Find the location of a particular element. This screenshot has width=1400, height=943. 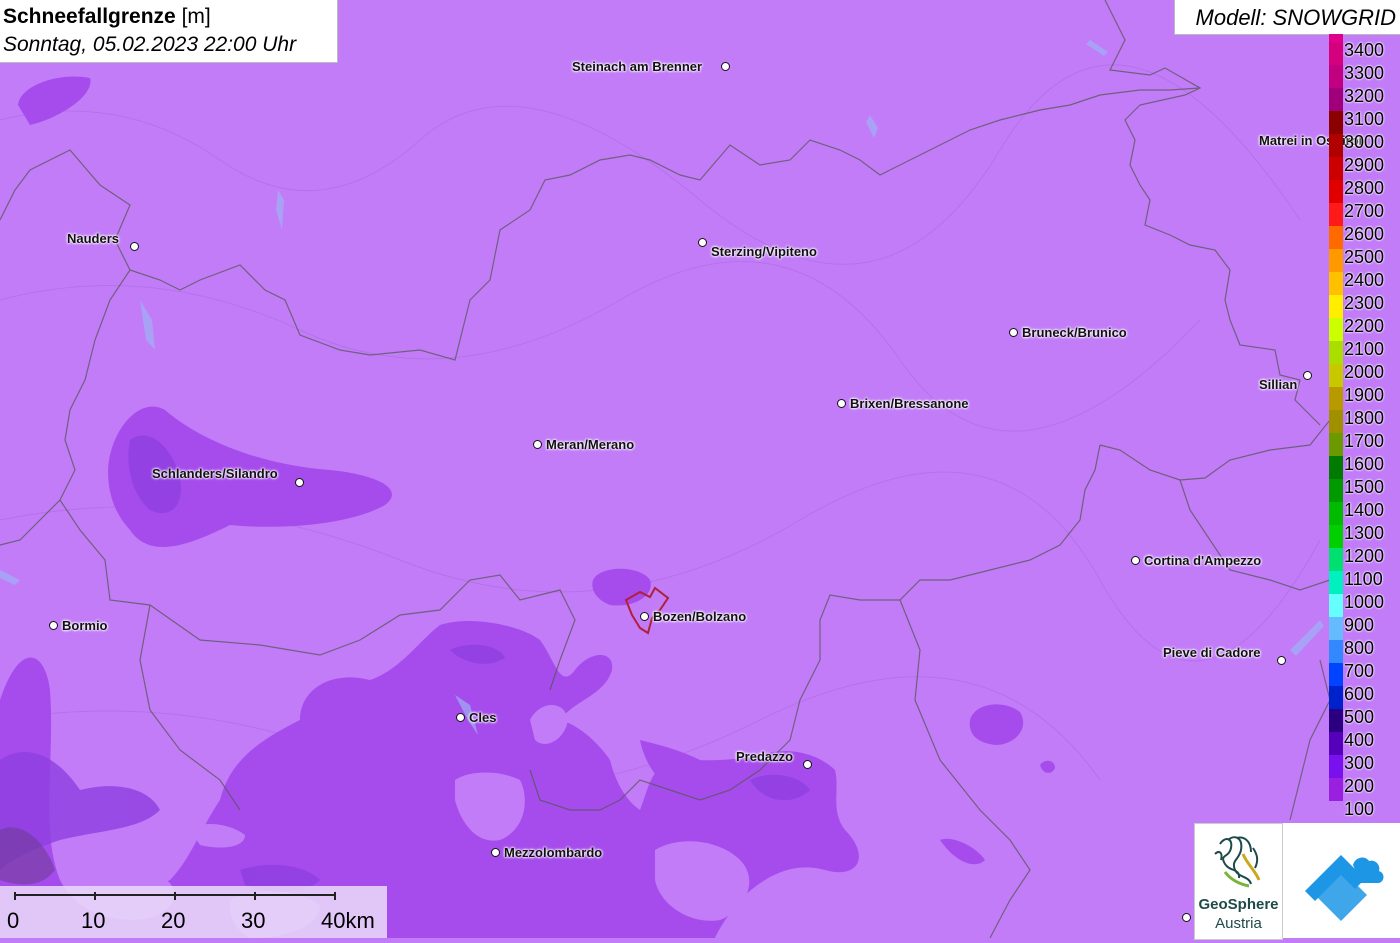

legend-label: 700 is located at coordinates (1359, 671).